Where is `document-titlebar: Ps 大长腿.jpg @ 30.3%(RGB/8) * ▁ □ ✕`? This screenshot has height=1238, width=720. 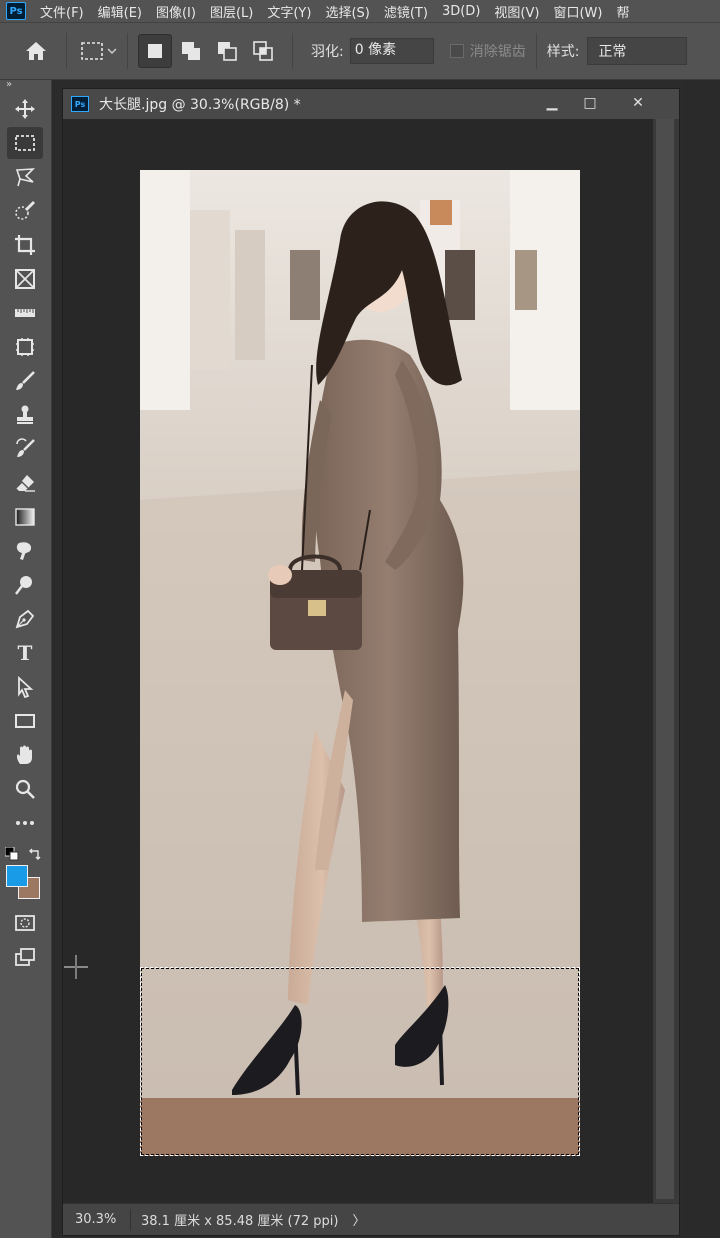 document-titlebar: Ps 大长腿.jpg @ 30.3%(RGB/8) * ▁ □ ✕ is located at coordinates (371, 104).